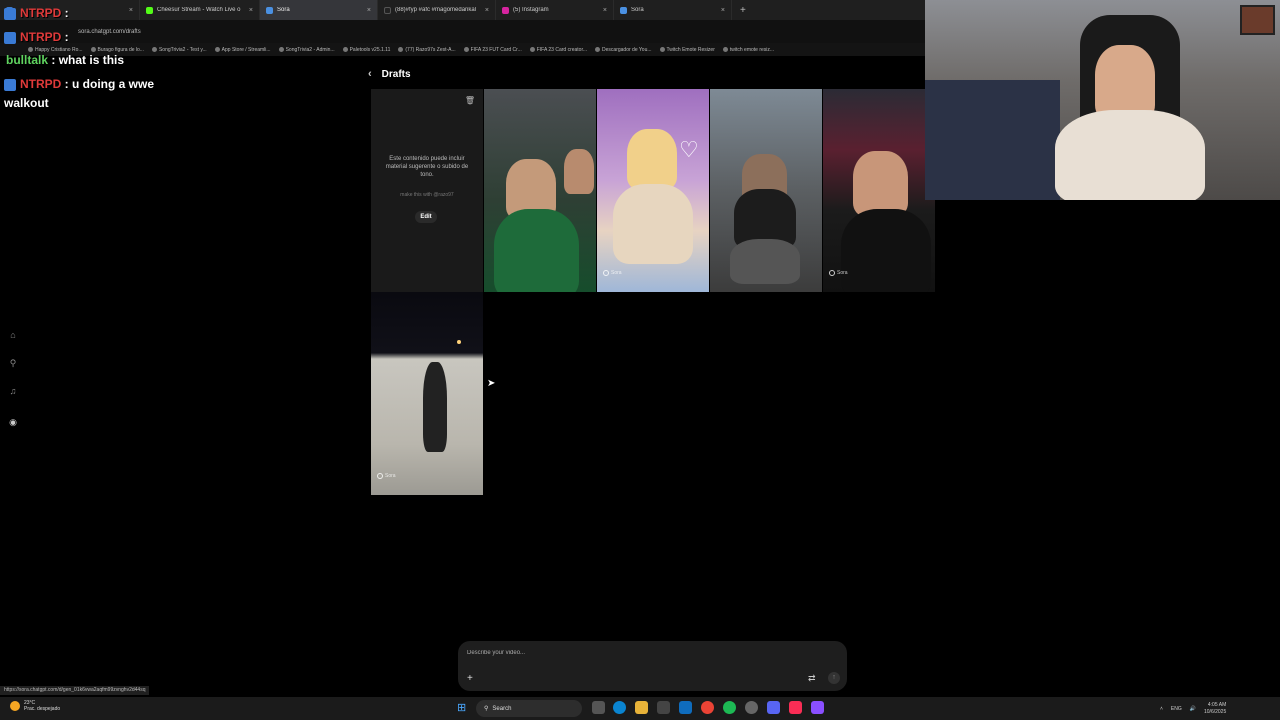 Image resolution: width=1280 pixels, height=720 pixels. I want to click on browser-tab: Cheesur Stream - Watch Live o ×, so click(200, 10).